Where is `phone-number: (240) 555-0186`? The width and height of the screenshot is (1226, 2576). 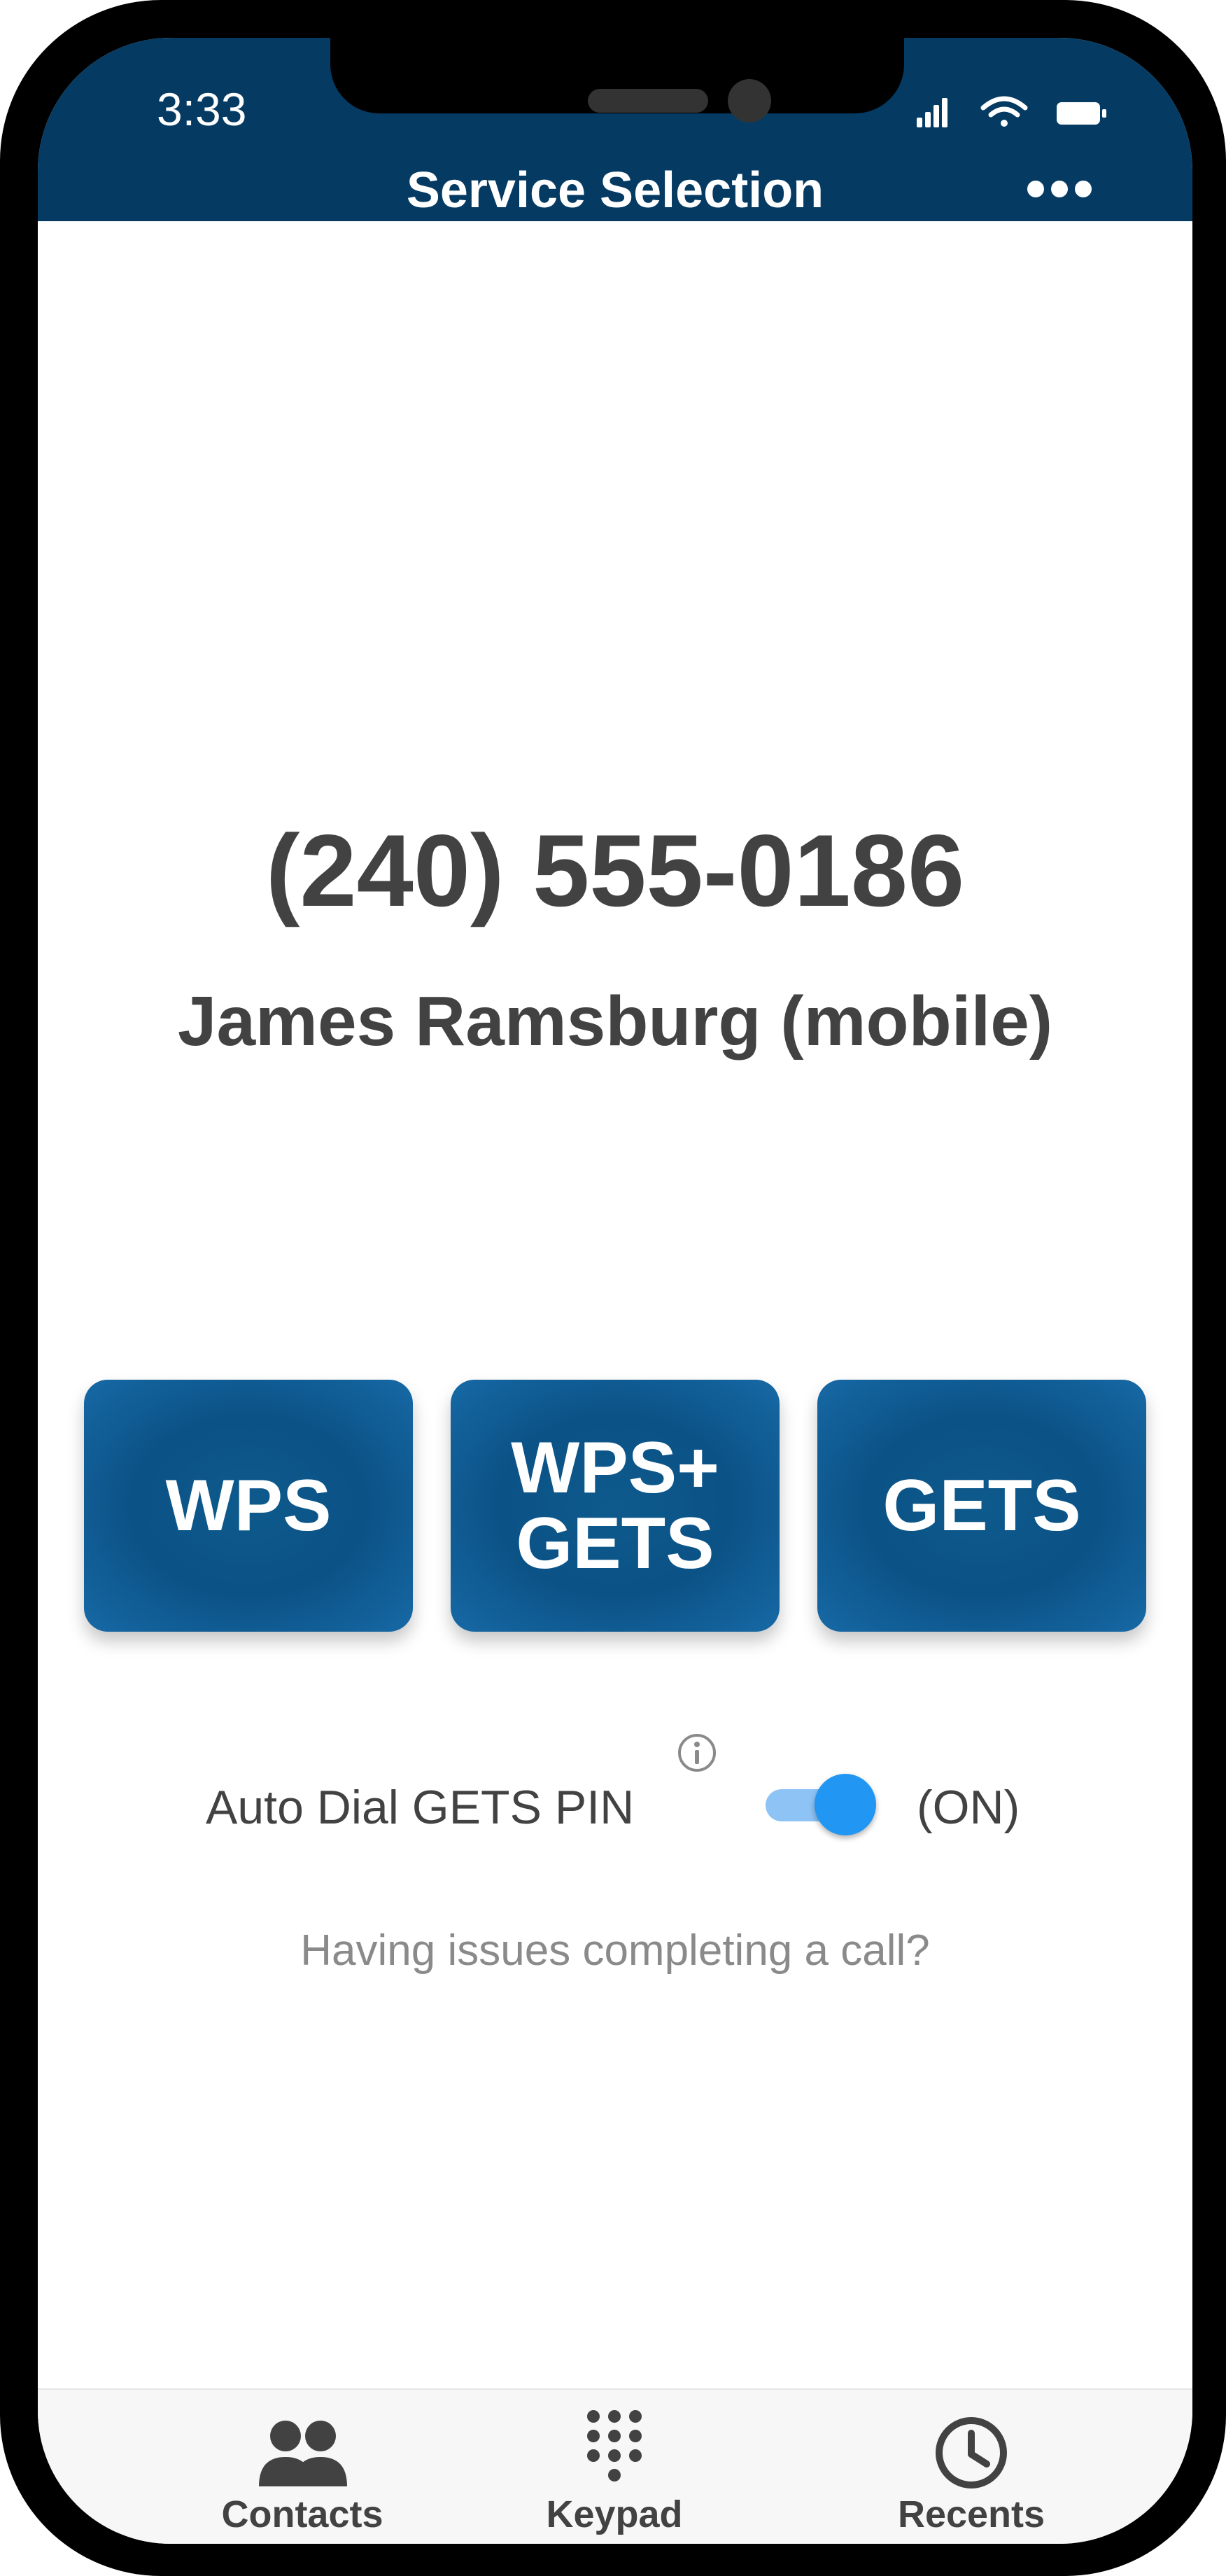 phone-number: (240) 555-0186 is located at coordinates (615, 870).